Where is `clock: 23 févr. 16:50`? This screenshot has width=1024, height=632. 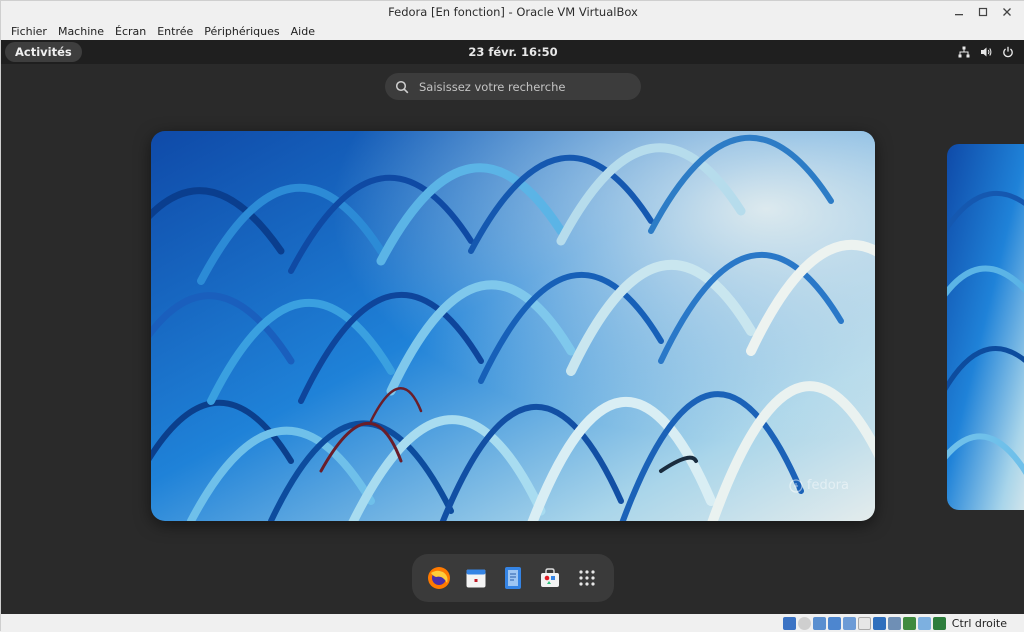 clock: 23 févr. 16:50 is located at coordinates (512, 52).